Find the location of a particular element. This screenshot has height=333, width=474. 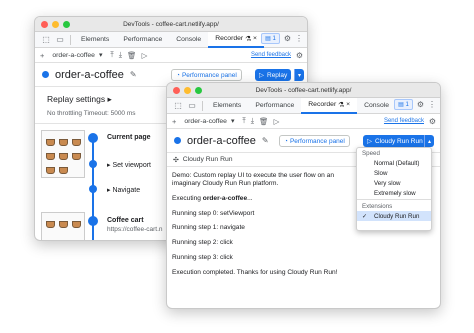

log-line: Running step 2: click is located at coordinates (202, 243).